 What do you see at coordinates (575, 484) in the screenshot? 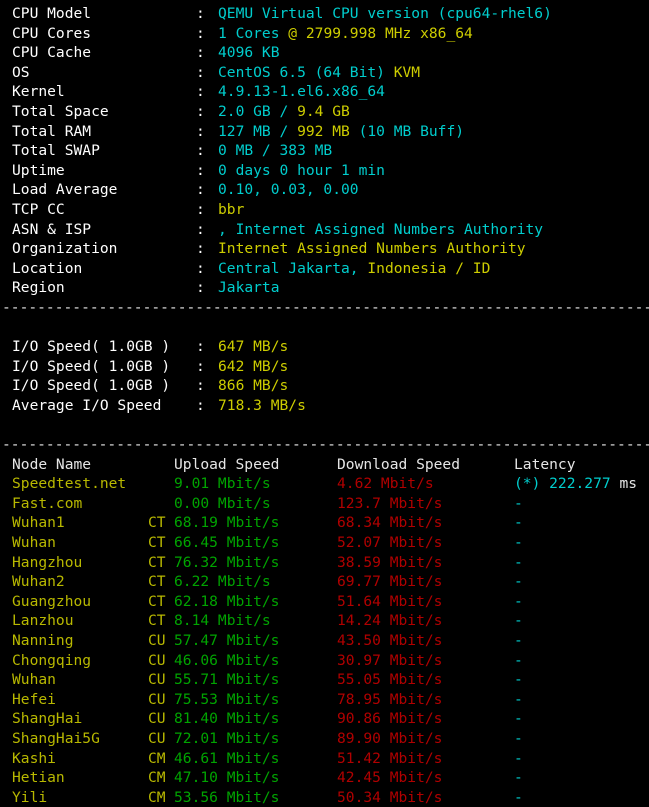
I see `cell-latency: (*) 222.277 ms` at bounding box center [575, 484].